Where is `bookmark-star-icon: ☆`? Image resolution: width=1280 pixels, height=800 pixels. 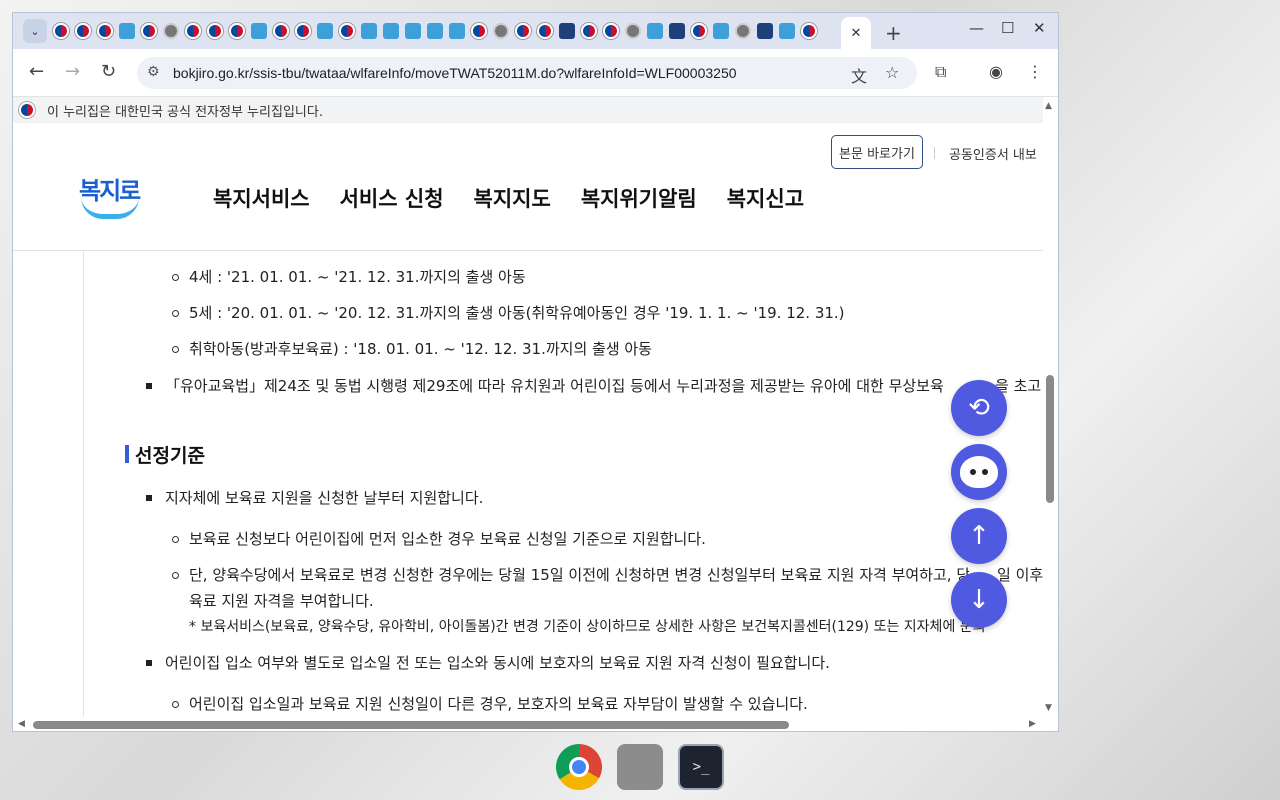
bookmark-star-icon: ☆ is located at coordinates (892, 72).